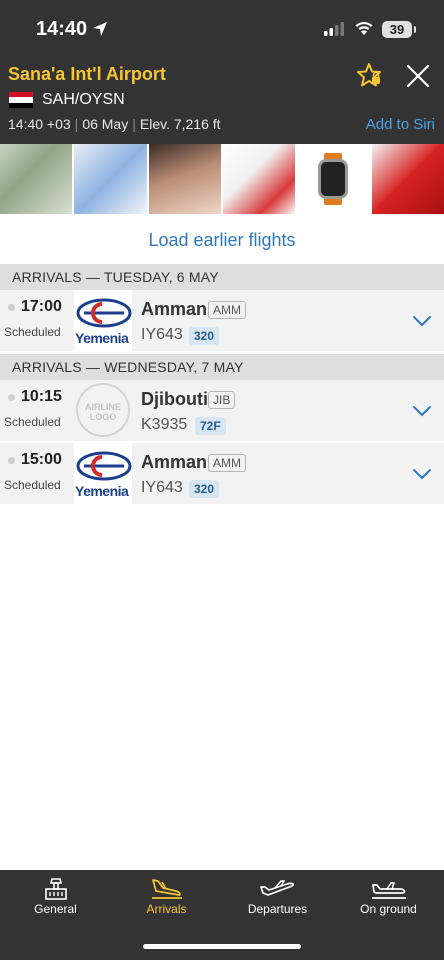  I want to click on tab-label: Departures, so click(277, 909).